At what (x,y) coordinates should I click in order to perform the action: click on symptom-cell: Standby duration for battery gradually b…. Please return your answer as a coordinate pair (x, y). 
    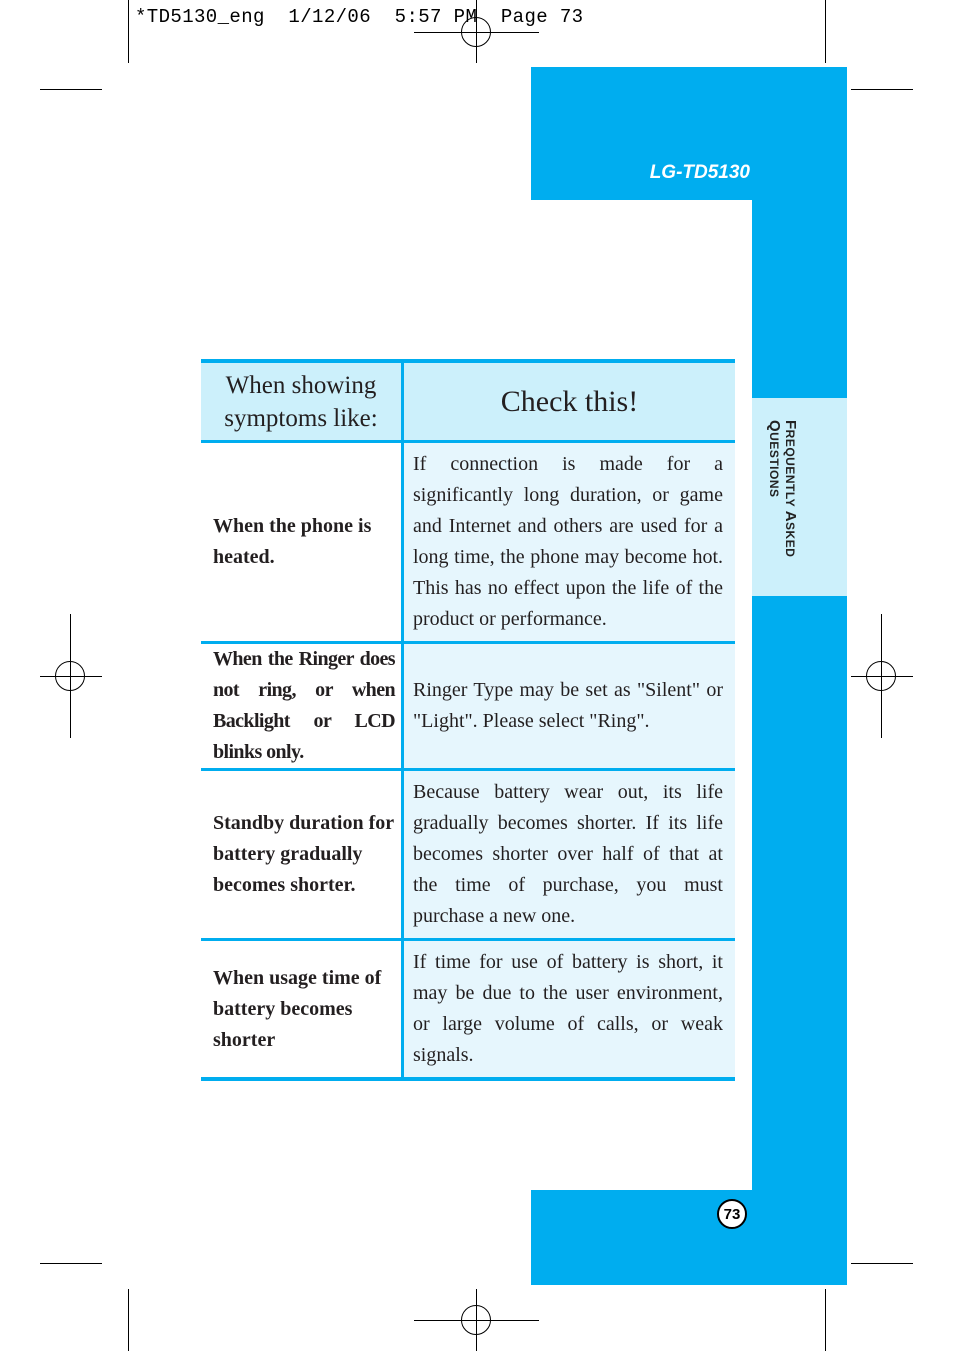
    Looking at the image, I should click on (302, 855).